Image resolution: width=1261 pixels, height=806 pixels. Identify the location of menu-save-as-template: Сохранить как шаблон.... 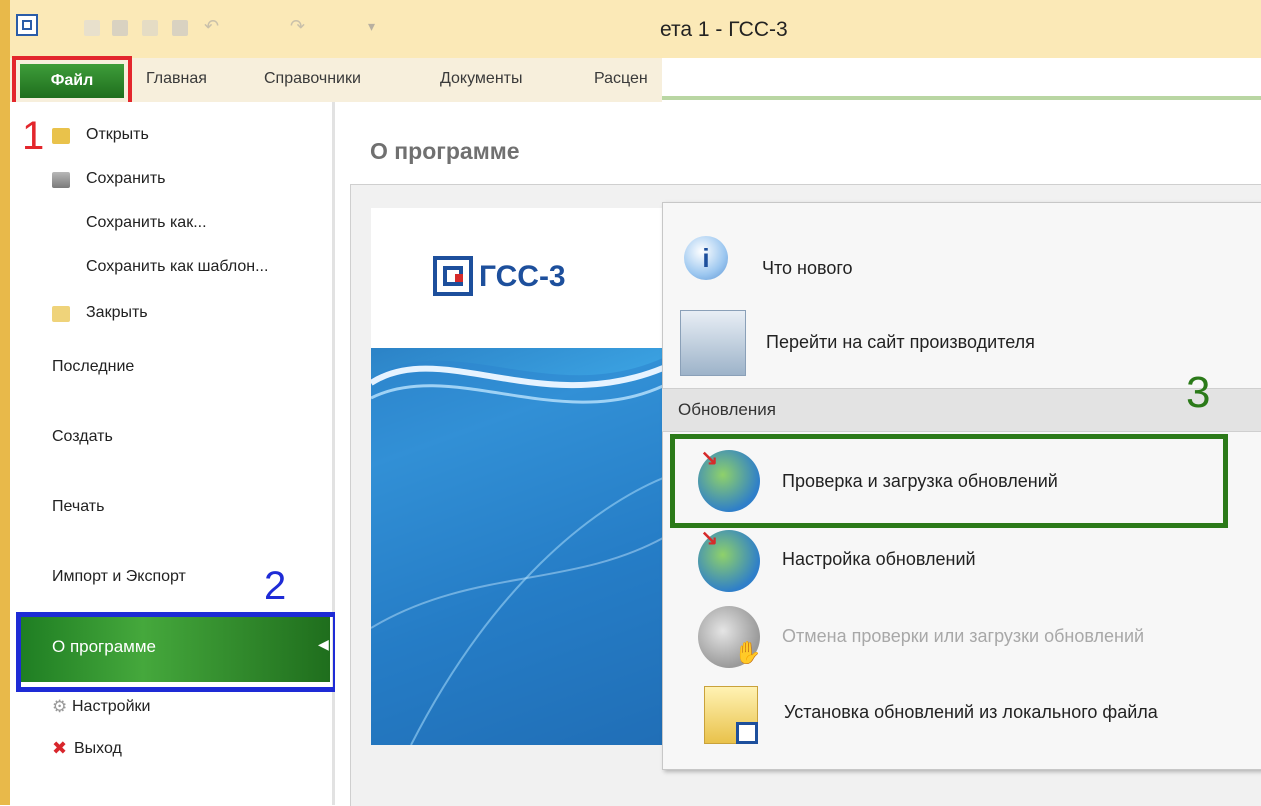
(177, 267).